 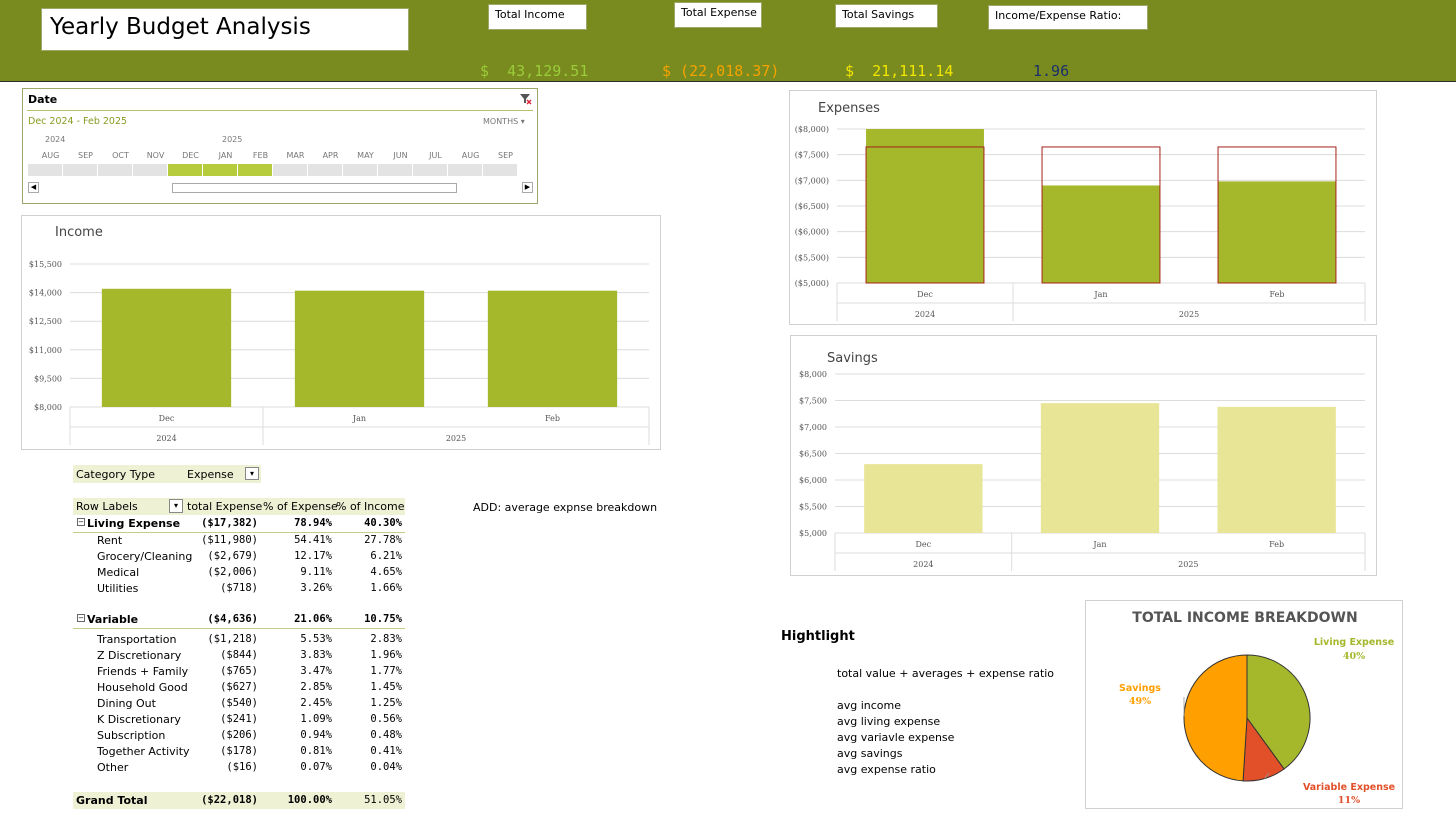 I want to click on kpi-ratio-label: Income/Expense Ratio:, so click(x=1068, y=17).